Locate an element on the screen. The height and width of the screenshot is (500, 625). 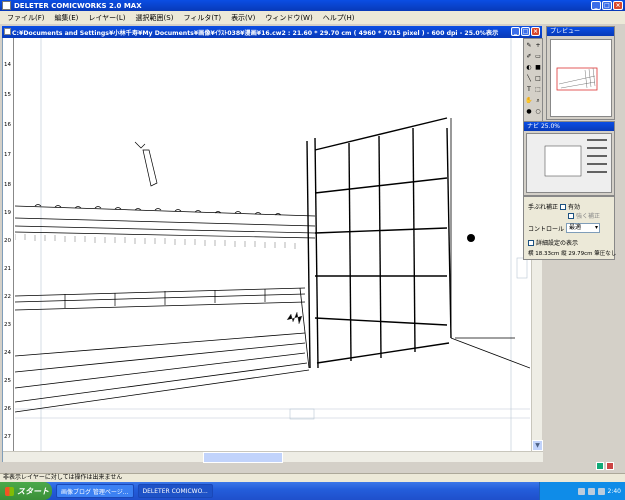
brush-tool-icon: ✐ is located at coordinates (529, 57).